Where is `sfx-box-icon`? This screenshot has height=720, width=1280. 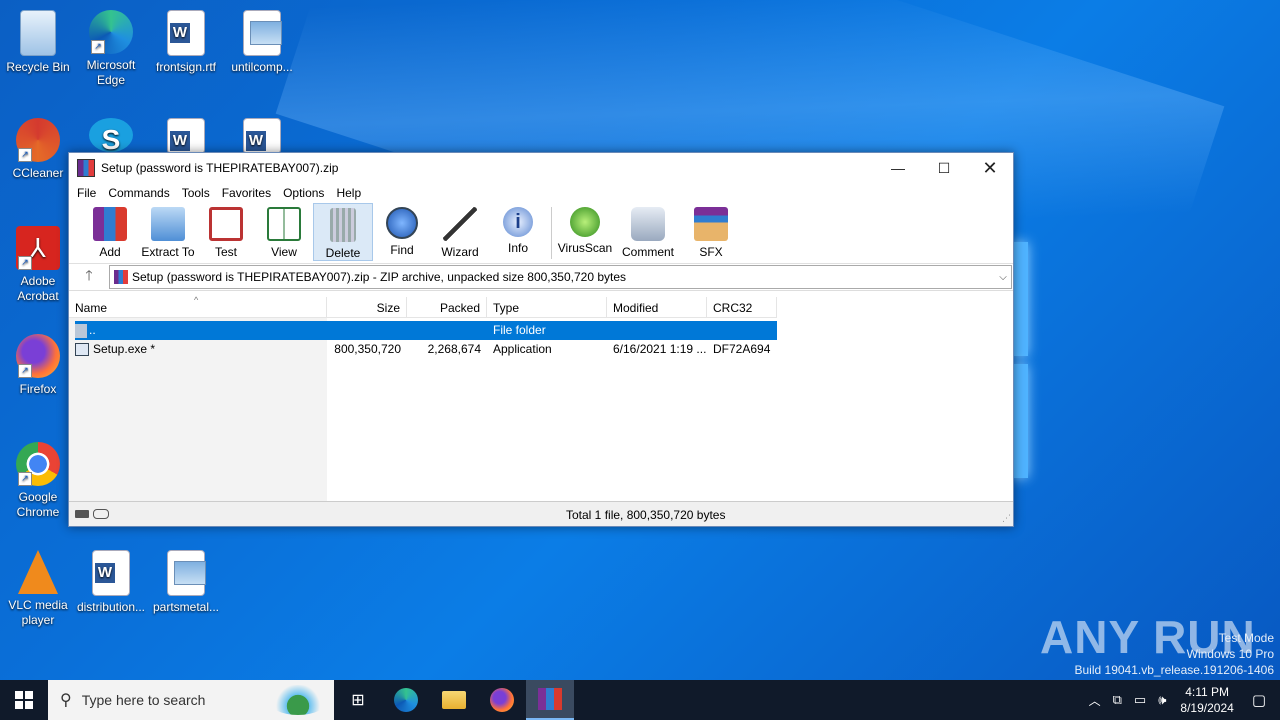 sfx-box-icon is located at coordinates (711, 224).